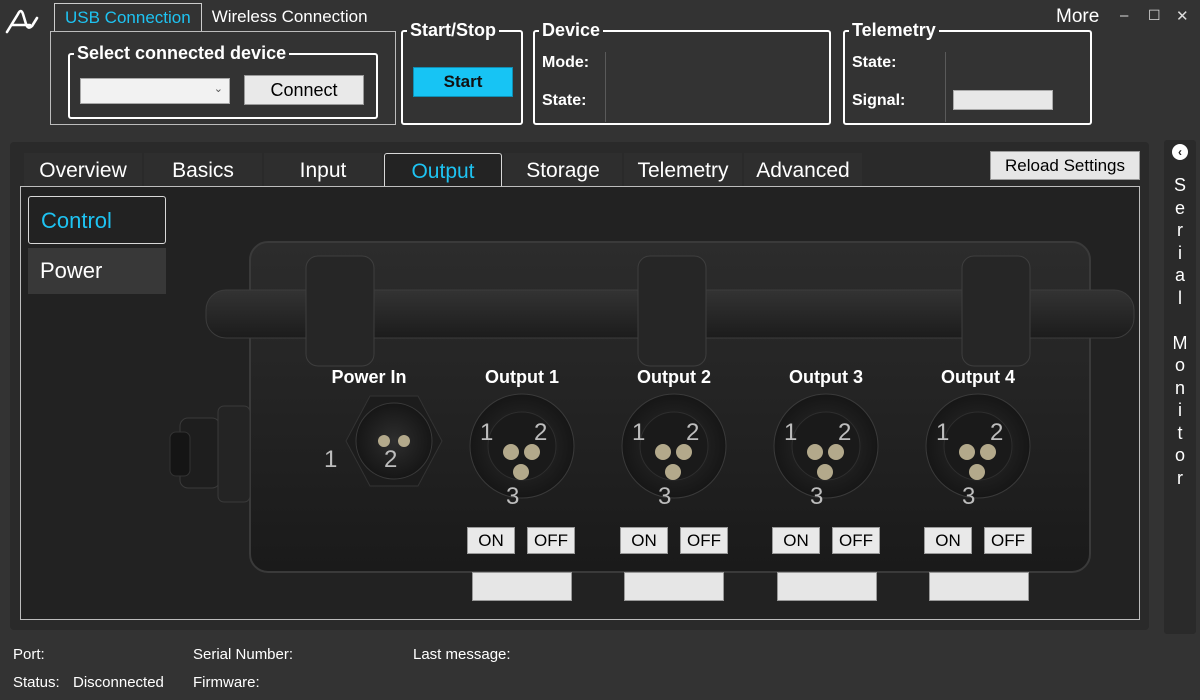  I want to click on telemetry-divider, so click(945, 87).